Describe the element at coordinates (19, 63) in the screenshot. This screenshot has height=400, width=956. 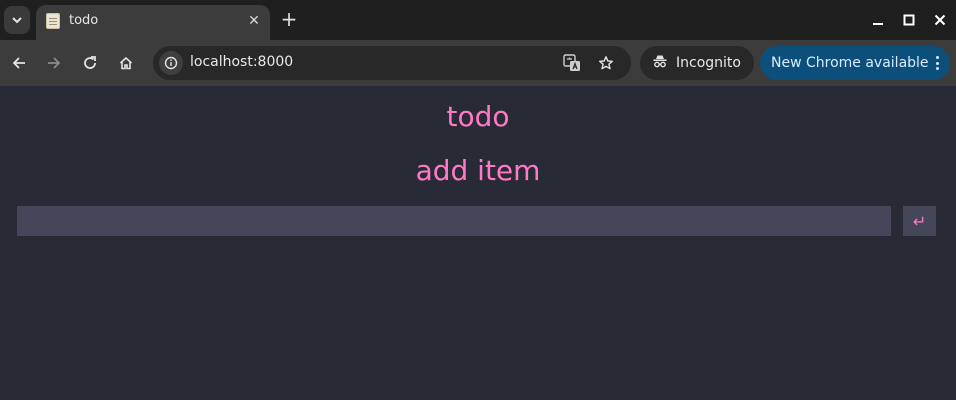
I see `back-icon` at that location.